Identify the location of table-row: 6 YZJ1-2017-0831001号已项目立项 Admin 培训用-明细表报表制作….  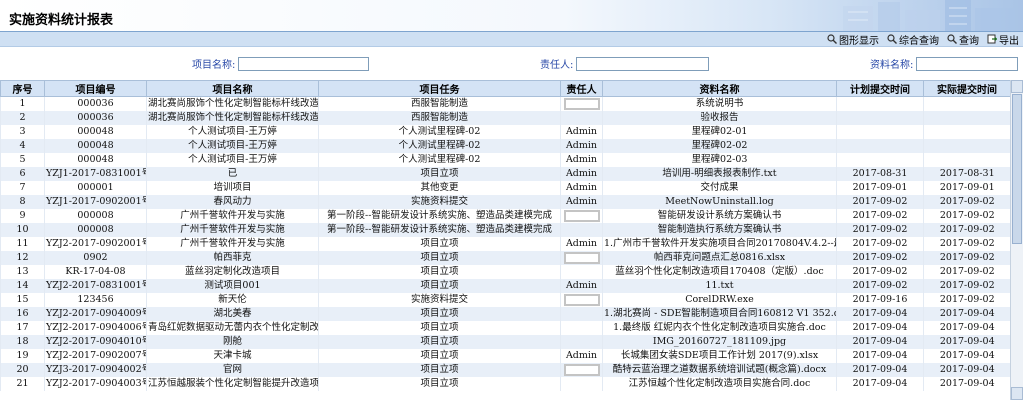
(505, 174).